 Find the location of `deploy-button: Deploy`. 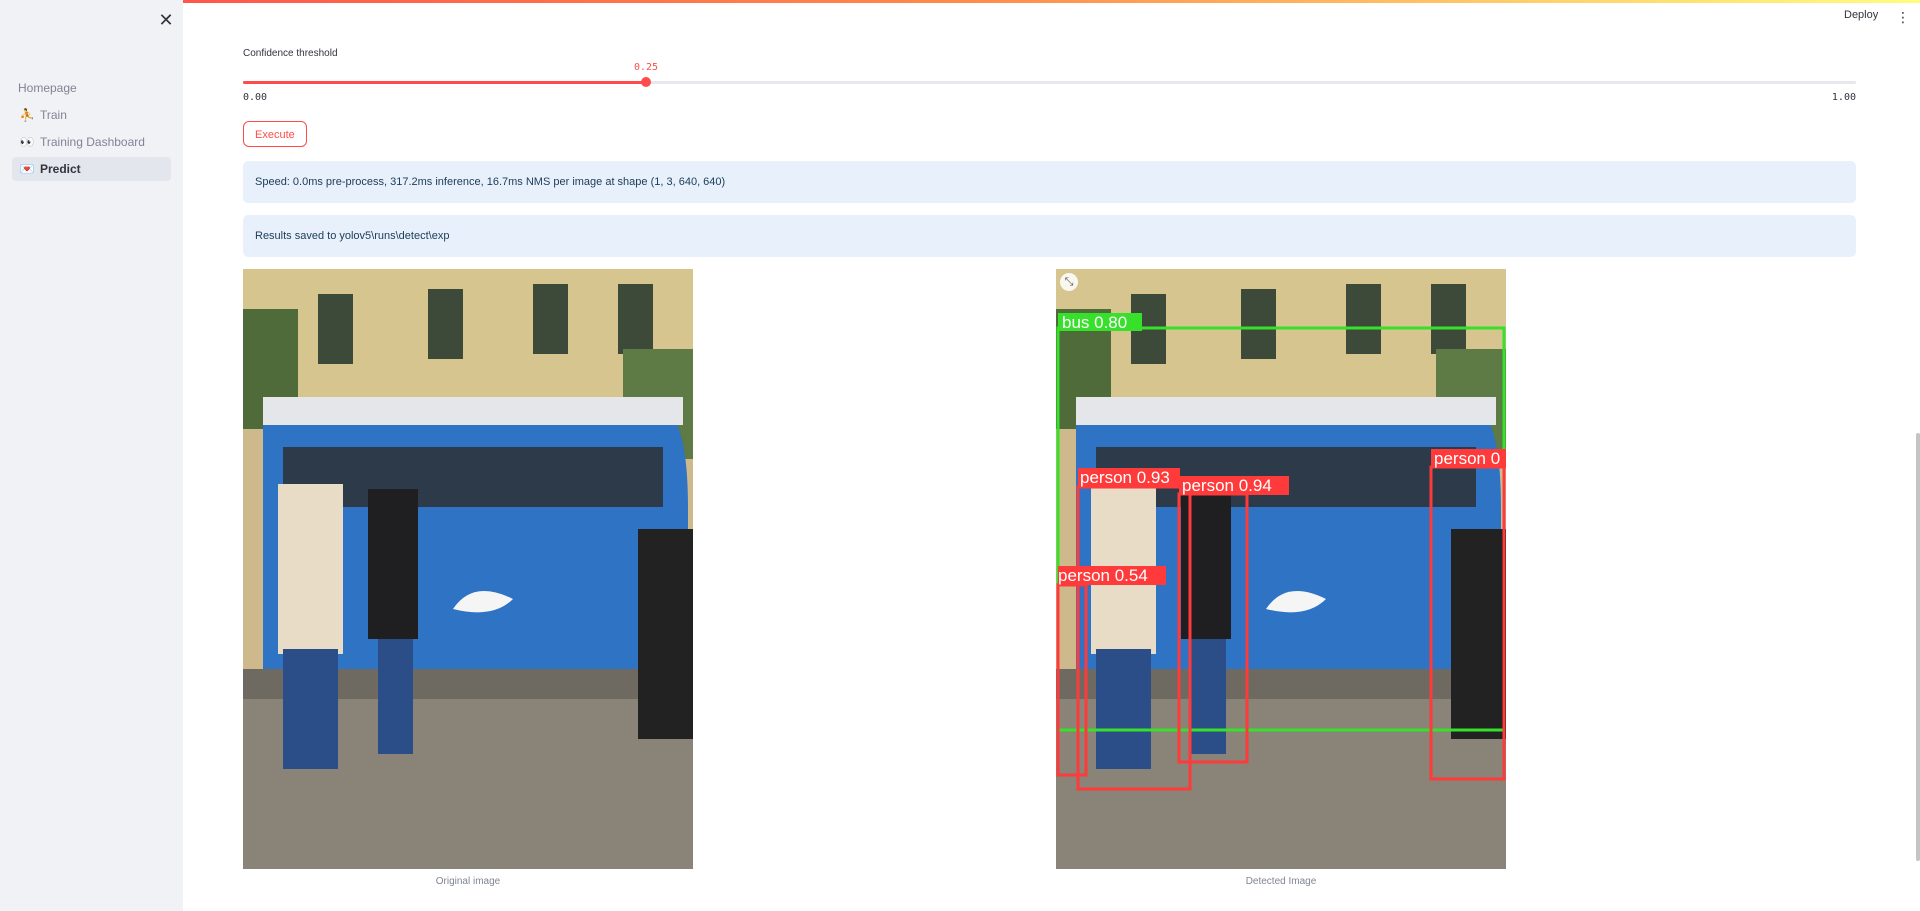

deploy-button: Deploy is located at coordinates (1861, 15).